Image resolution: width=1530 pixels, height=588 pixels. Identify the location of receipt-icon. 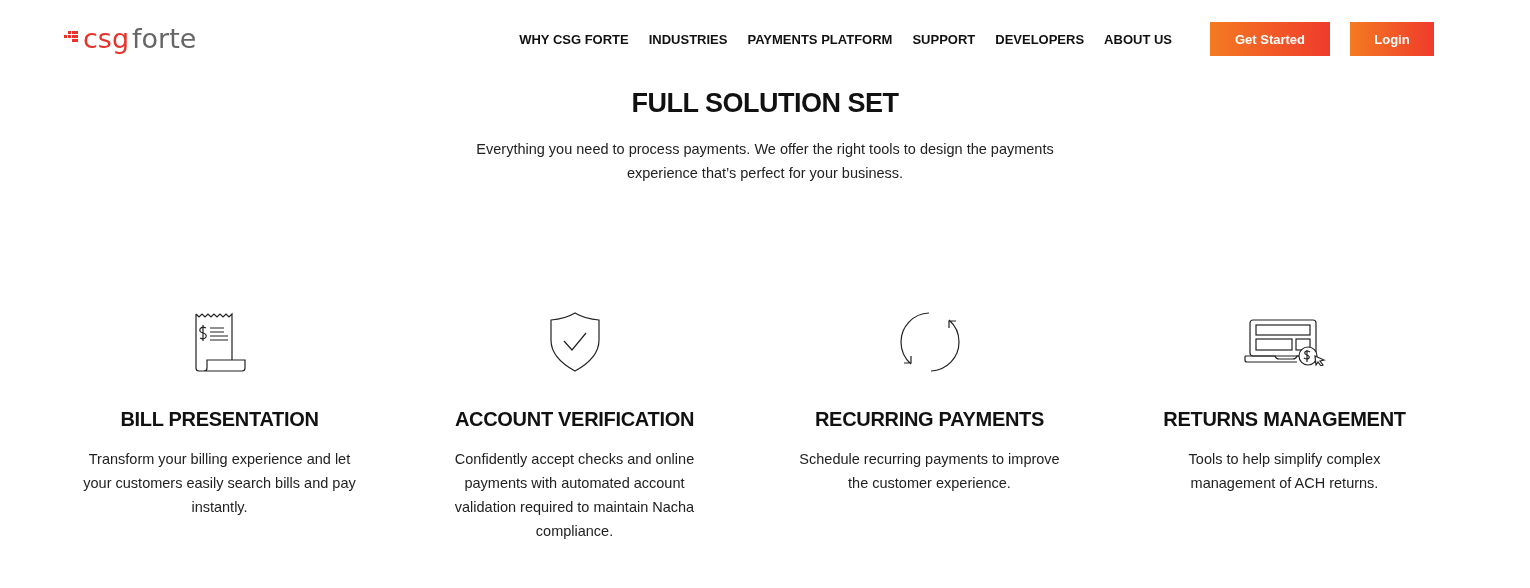
(219, 342).